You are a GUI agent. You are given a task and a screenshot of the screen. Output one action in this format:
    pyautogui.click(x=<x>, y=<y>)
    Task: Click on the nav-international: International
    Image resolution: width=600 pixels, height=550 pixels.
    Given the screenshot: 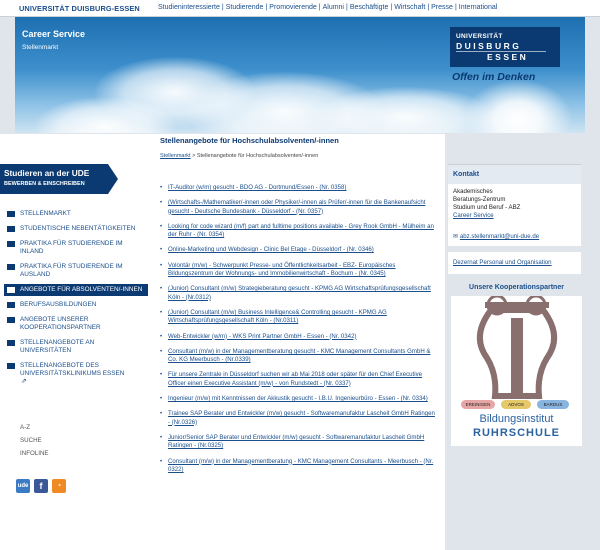 What is the action you would take?
    pyautogui.click(x=478, y=7)
    